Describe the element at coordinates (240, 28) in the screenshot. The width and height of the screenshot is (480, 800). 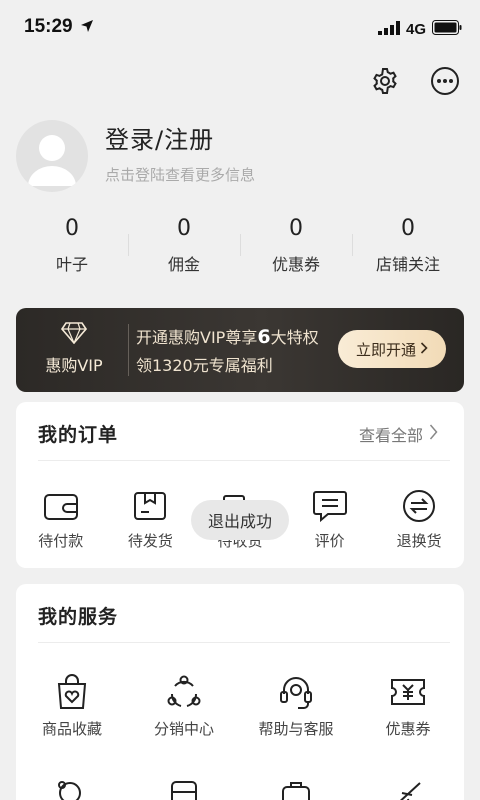
I see `status-bar: 15:29 4G` at that location.